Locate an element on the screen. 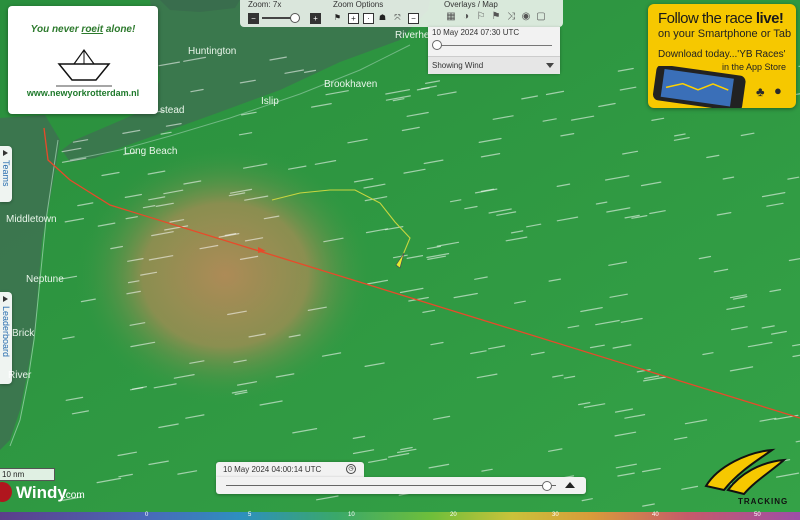 The image size is (800, 520). zoom-target-icon: · is located at coordinates (368, 18).